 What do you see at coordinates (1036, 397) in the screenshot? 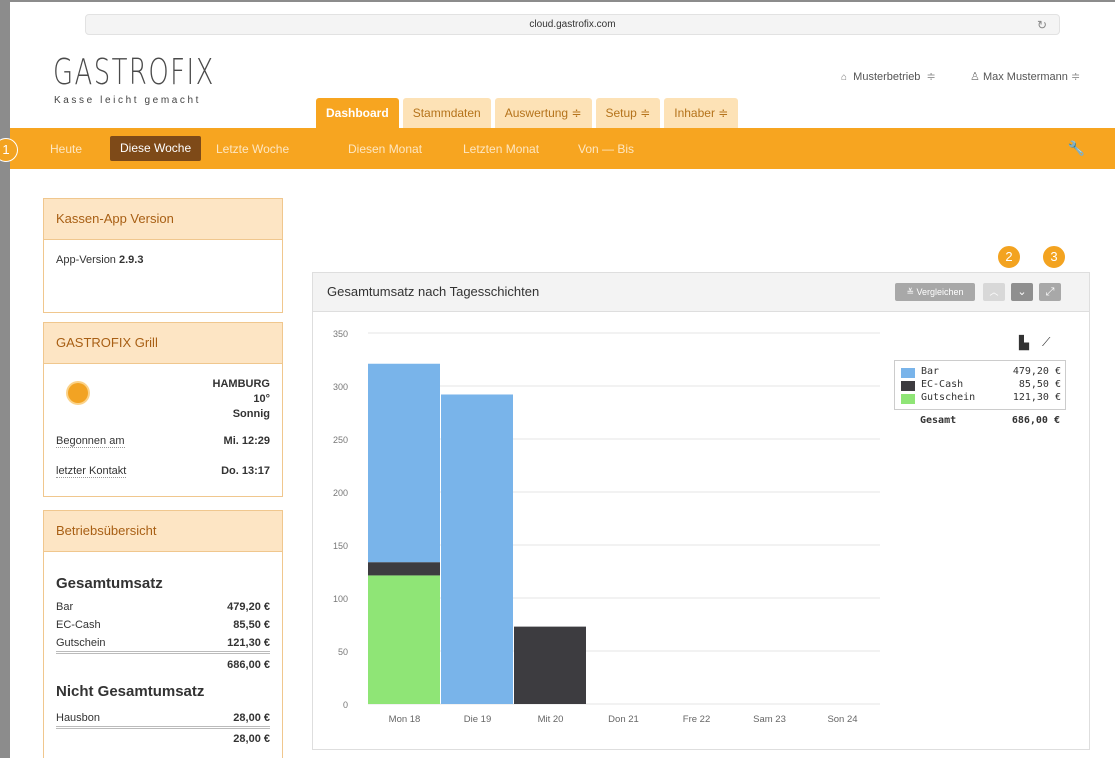
I see `legend-value: 121,30 €` at bounding box center [1036, 397].